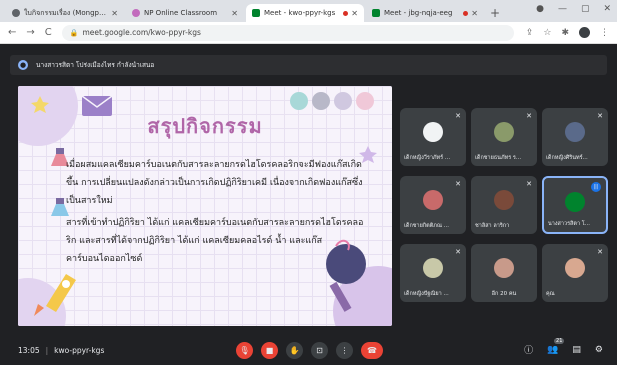  What do you see at coordinates (573, 9) in the screenshot?
I see `window-controls: ● — ▢ ✕` at bounding box center [573, 9].